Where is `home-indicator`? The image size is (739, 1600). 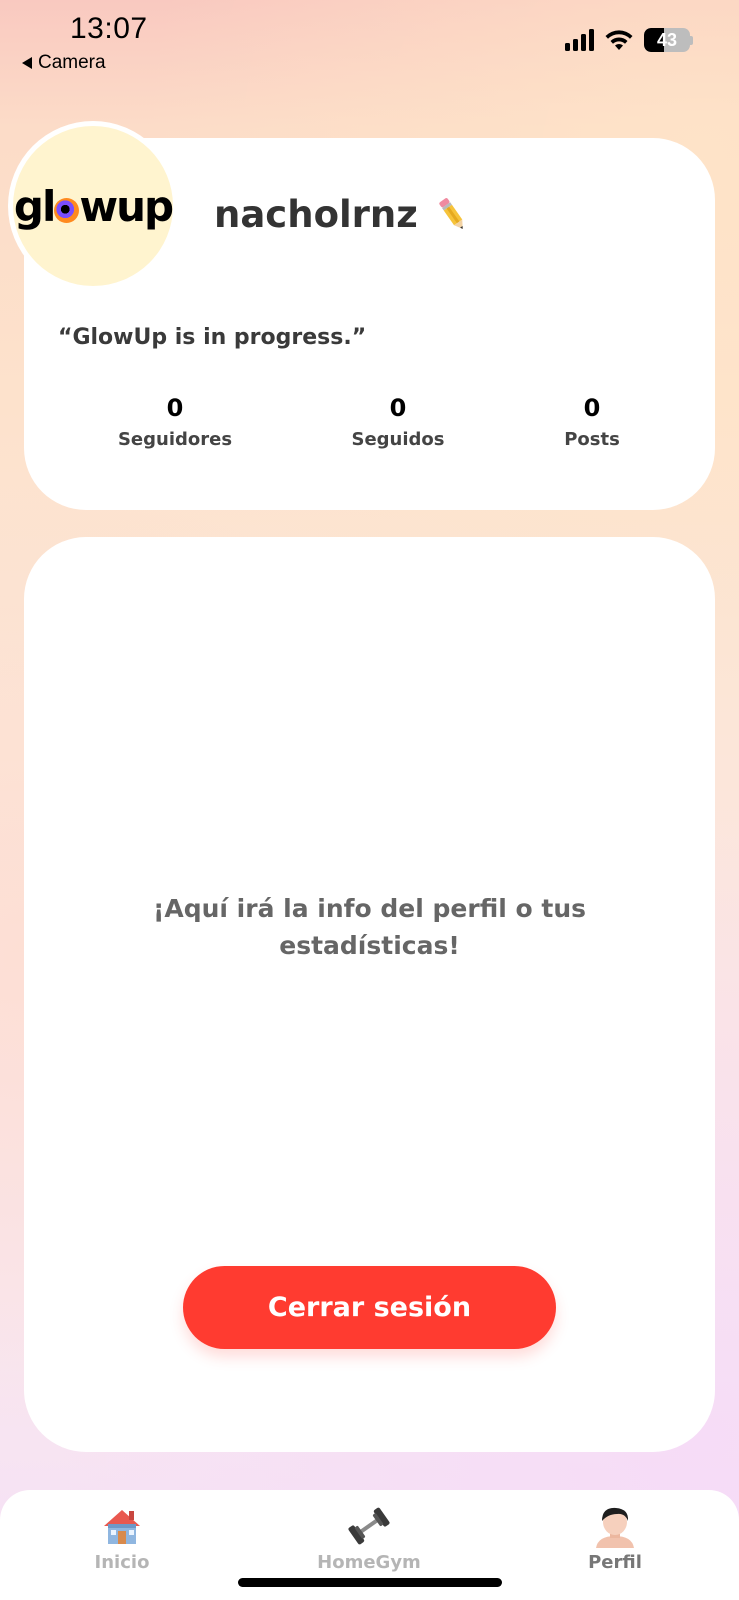
home-indicator is located at coordinates (370, 1582).